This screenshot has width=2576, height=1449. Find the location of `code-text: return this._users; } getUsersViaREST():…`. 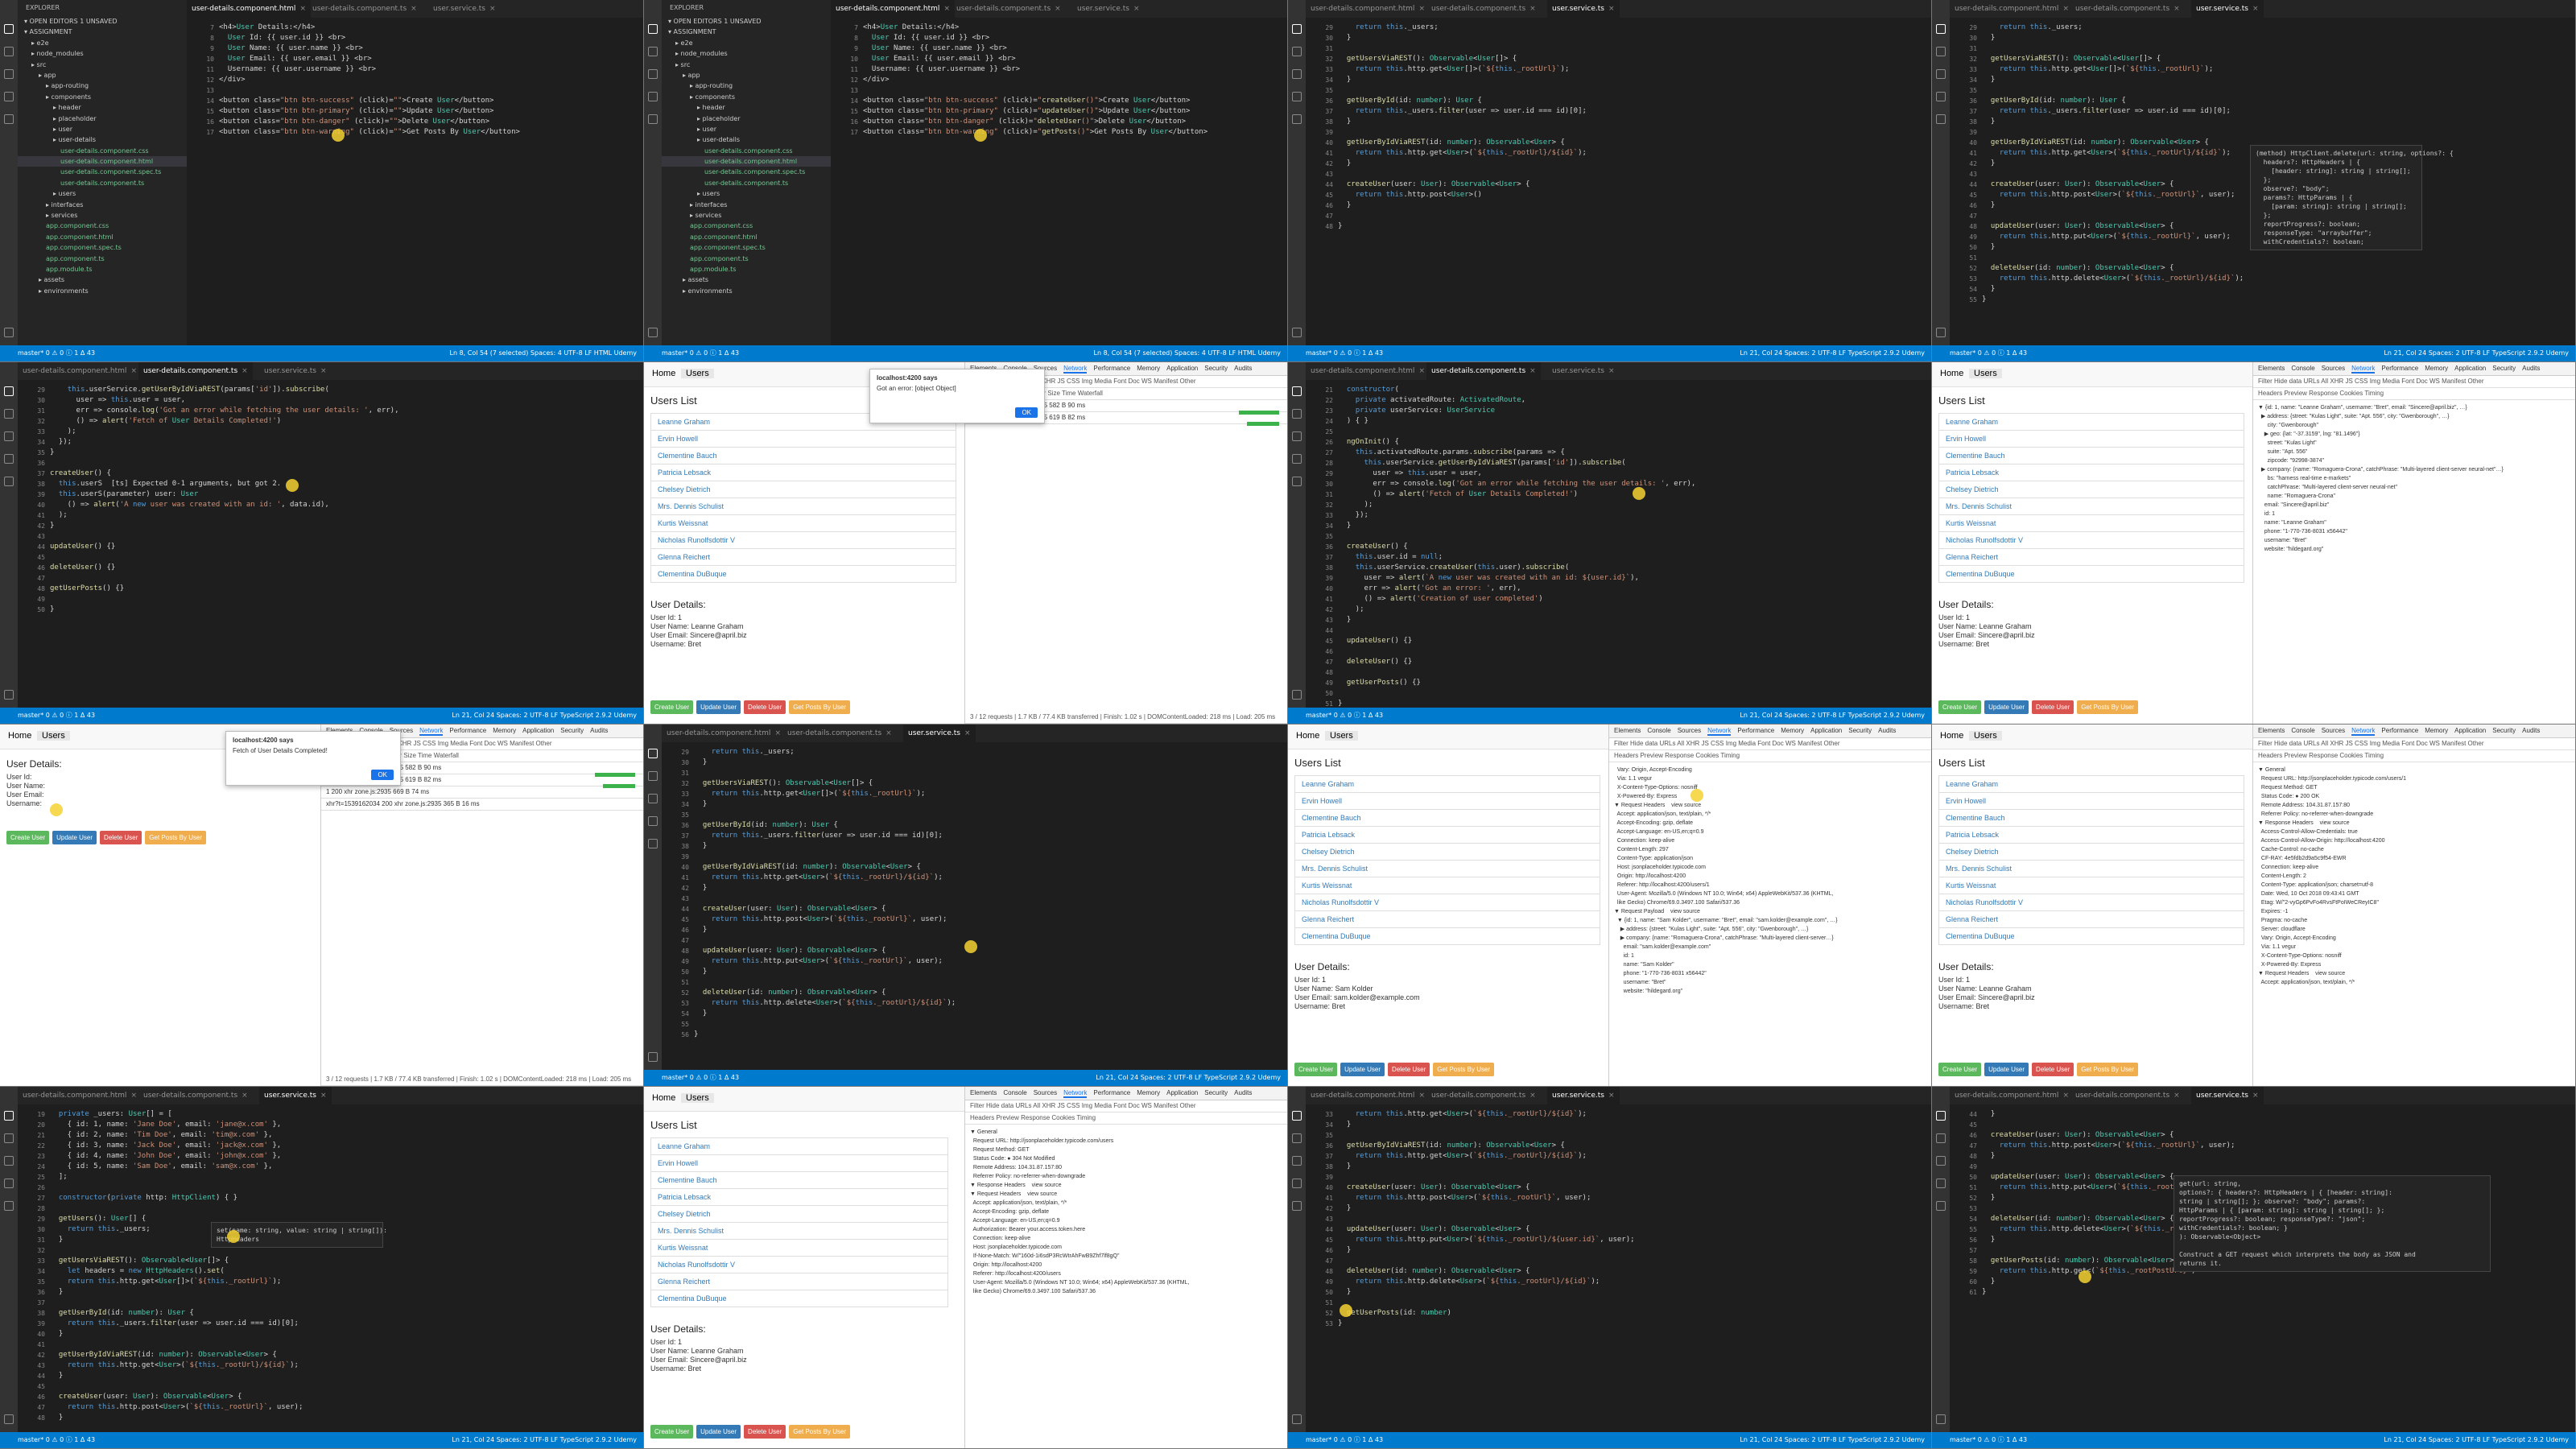

code-text: return this._users; } getUsersViaREST():… is located at coordinates (988, 893).